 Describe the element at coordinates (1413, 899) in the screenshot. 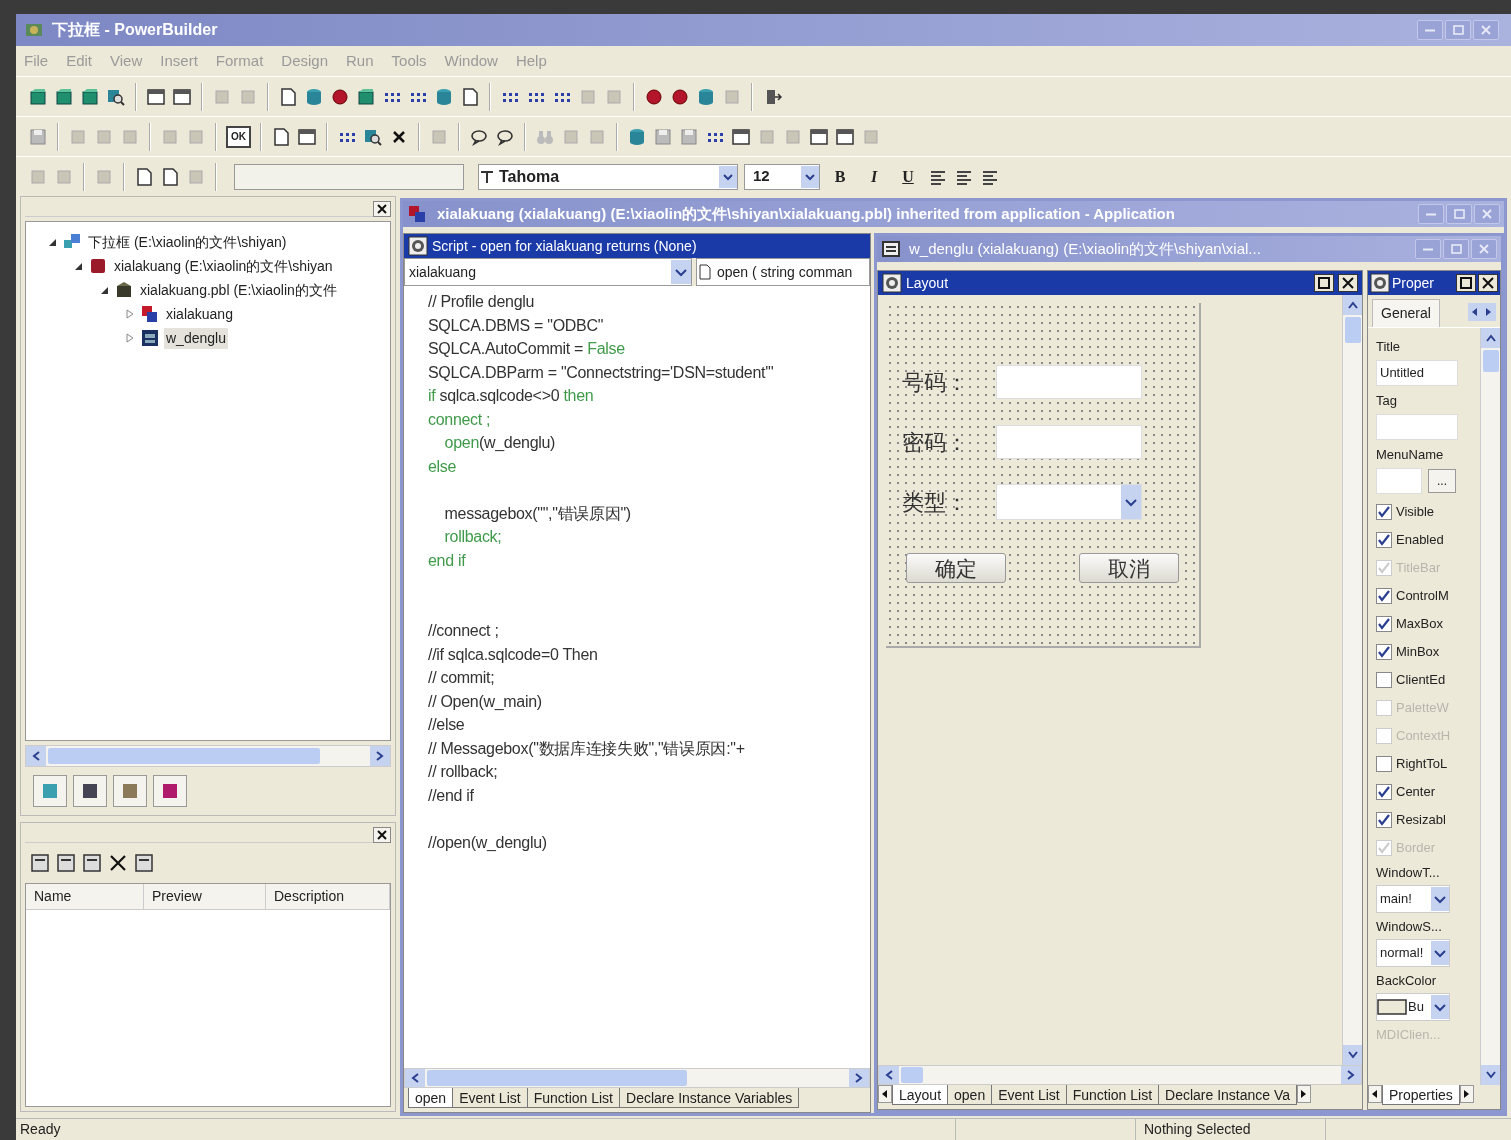

I see `property-dropdown: main!` at that location.